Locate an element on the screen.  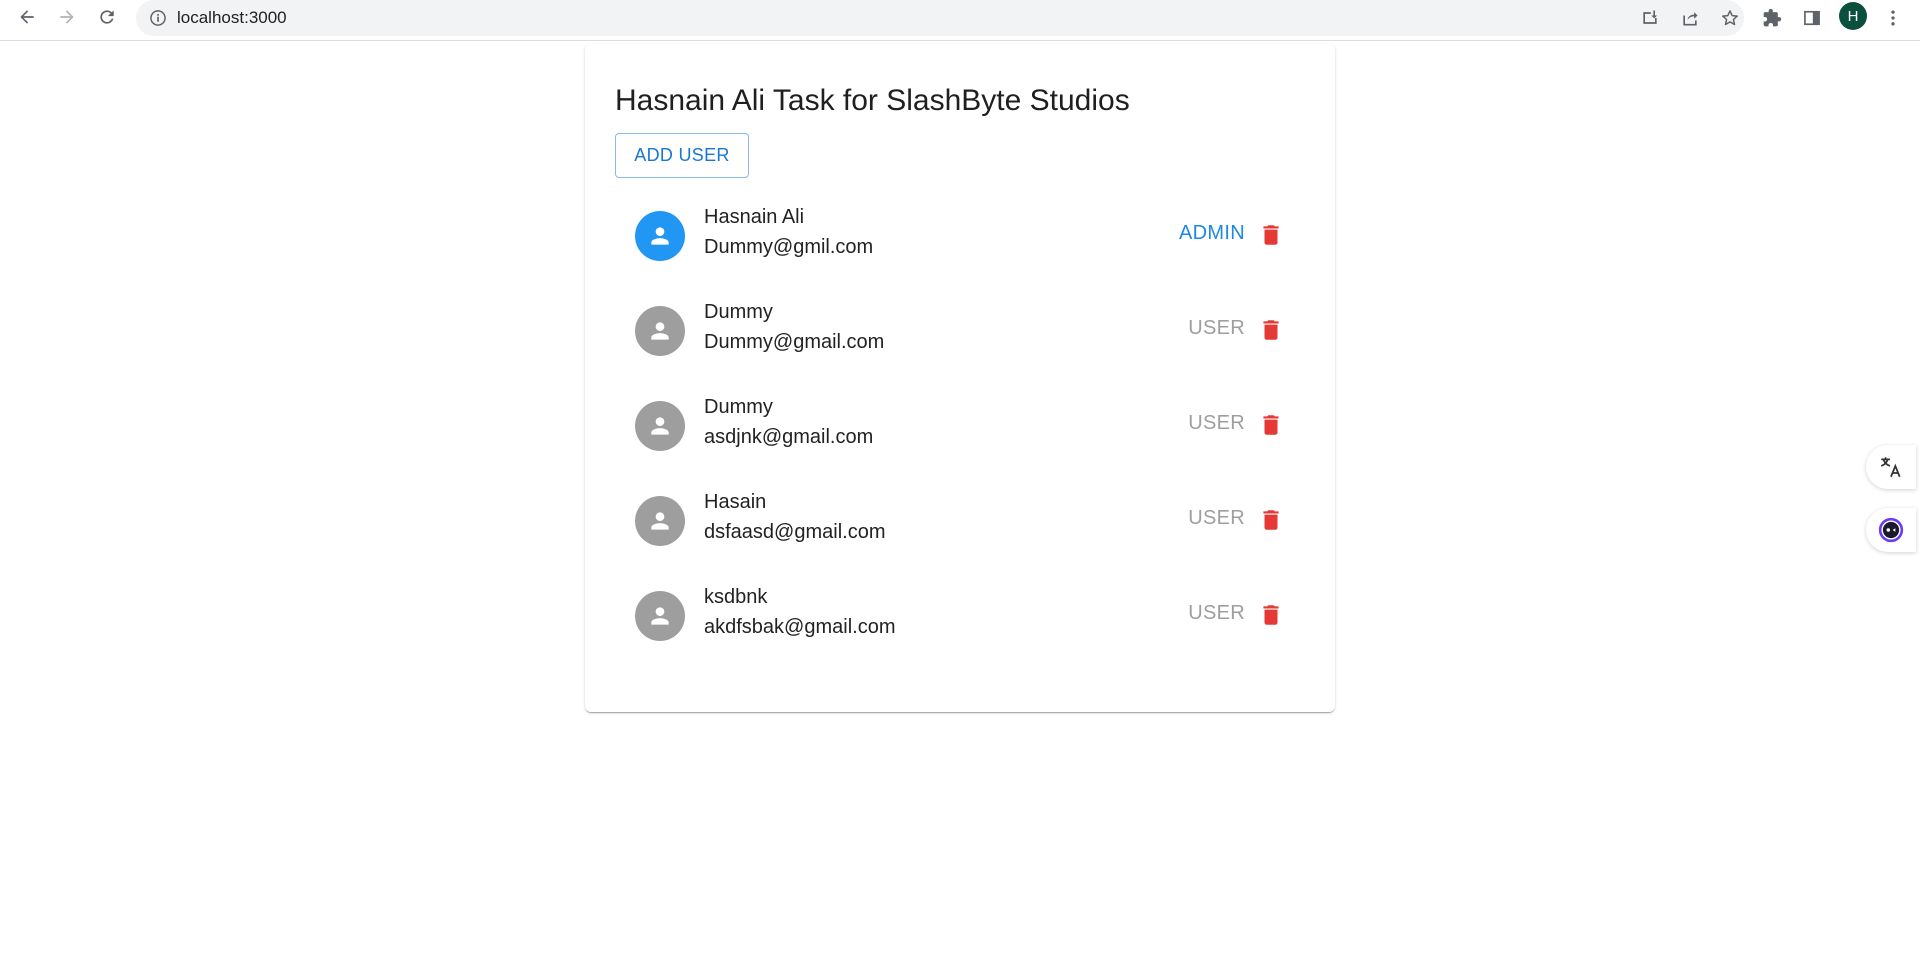
bookmark-button is located at coordinates (1730, 18).